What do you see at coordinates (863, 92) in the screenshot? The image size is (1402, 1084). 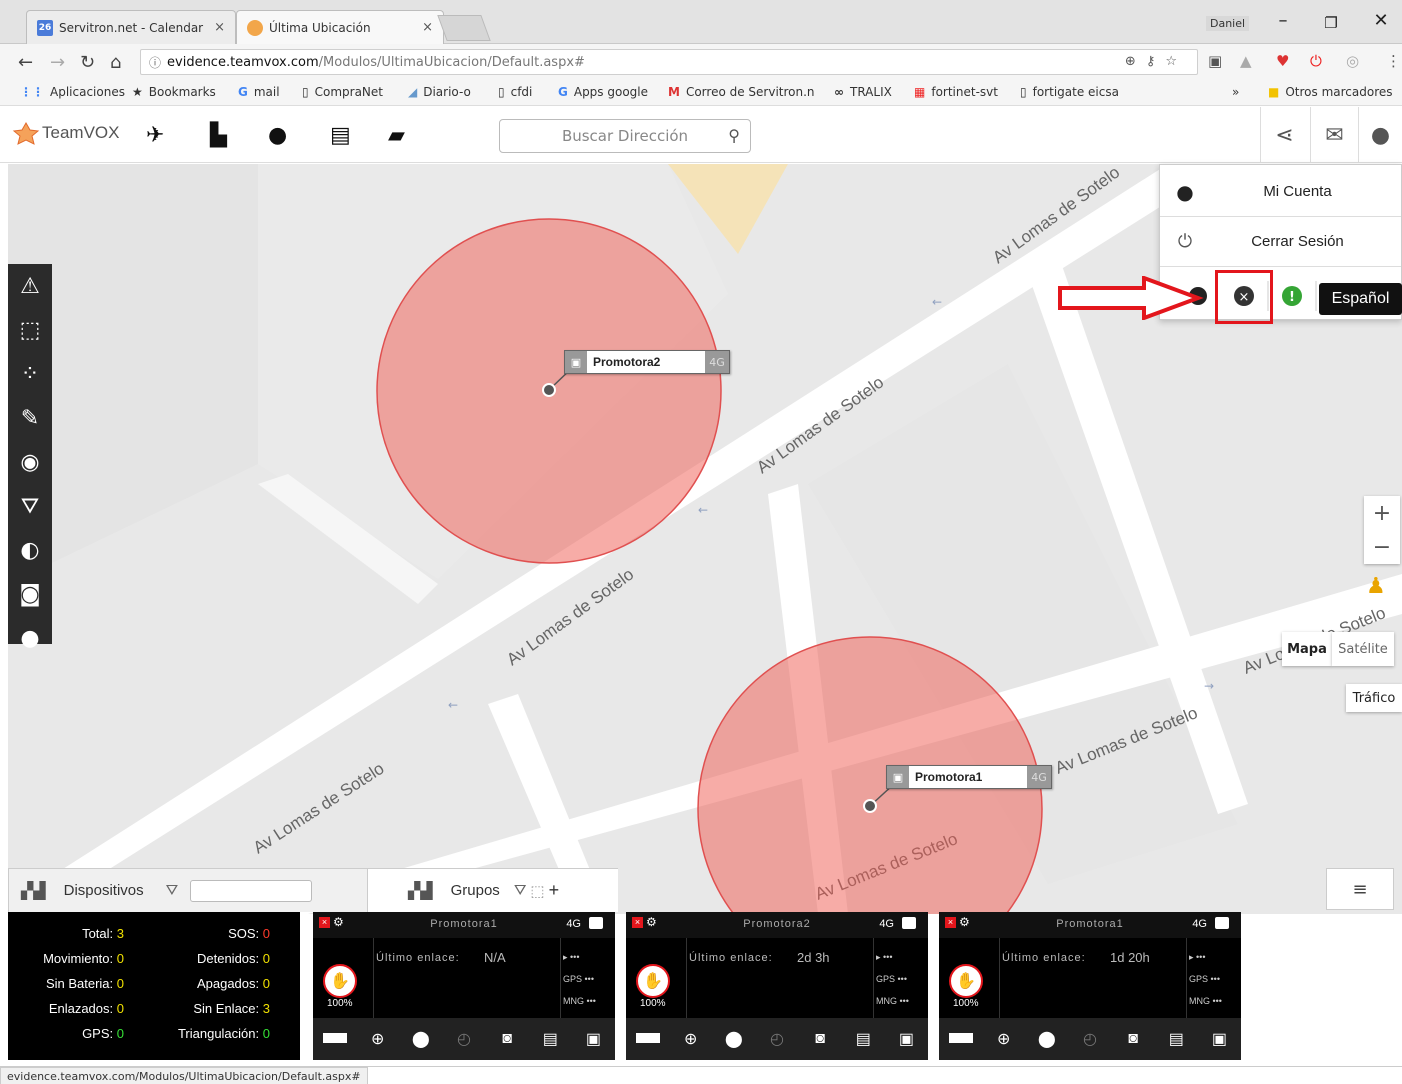 I see `bookmark-tralix: ∞ TRALIX` at bounding box center [863, 92].